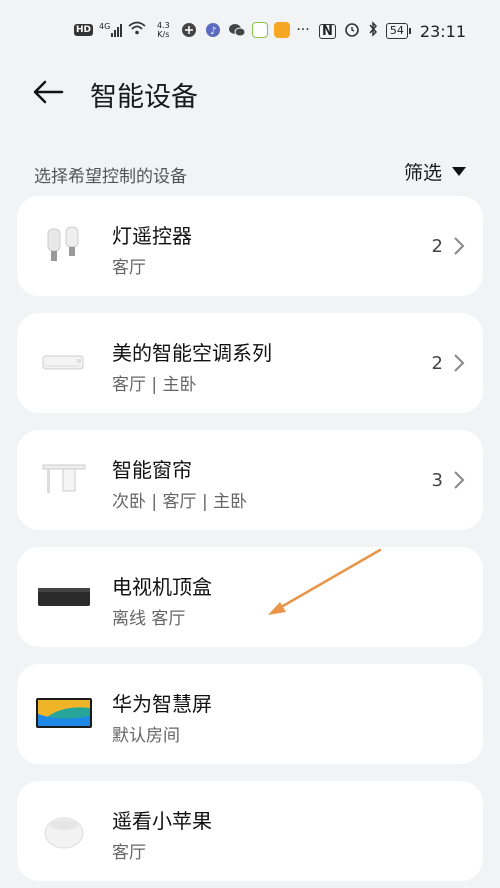 Image resolution: width=500 pixels, height=888 pixels. What do you see at coordinates (373, 31) in the screenshot?
I see `bluetooth-icon` at bounding box center [373, 31].